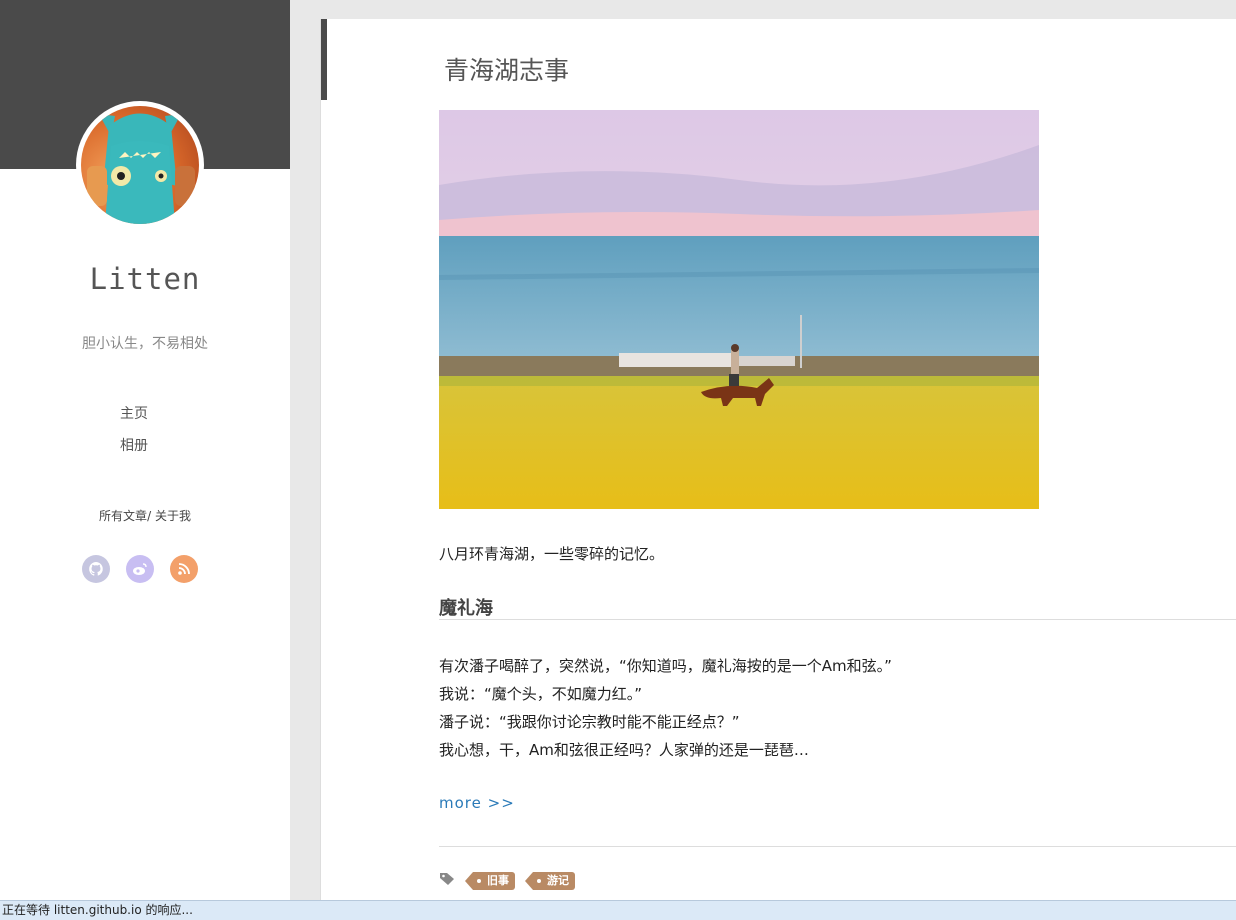  What do you see at coordinates (447, 880) in the screenshot?
I see `tag-icon` at bounding box center [447, 880].